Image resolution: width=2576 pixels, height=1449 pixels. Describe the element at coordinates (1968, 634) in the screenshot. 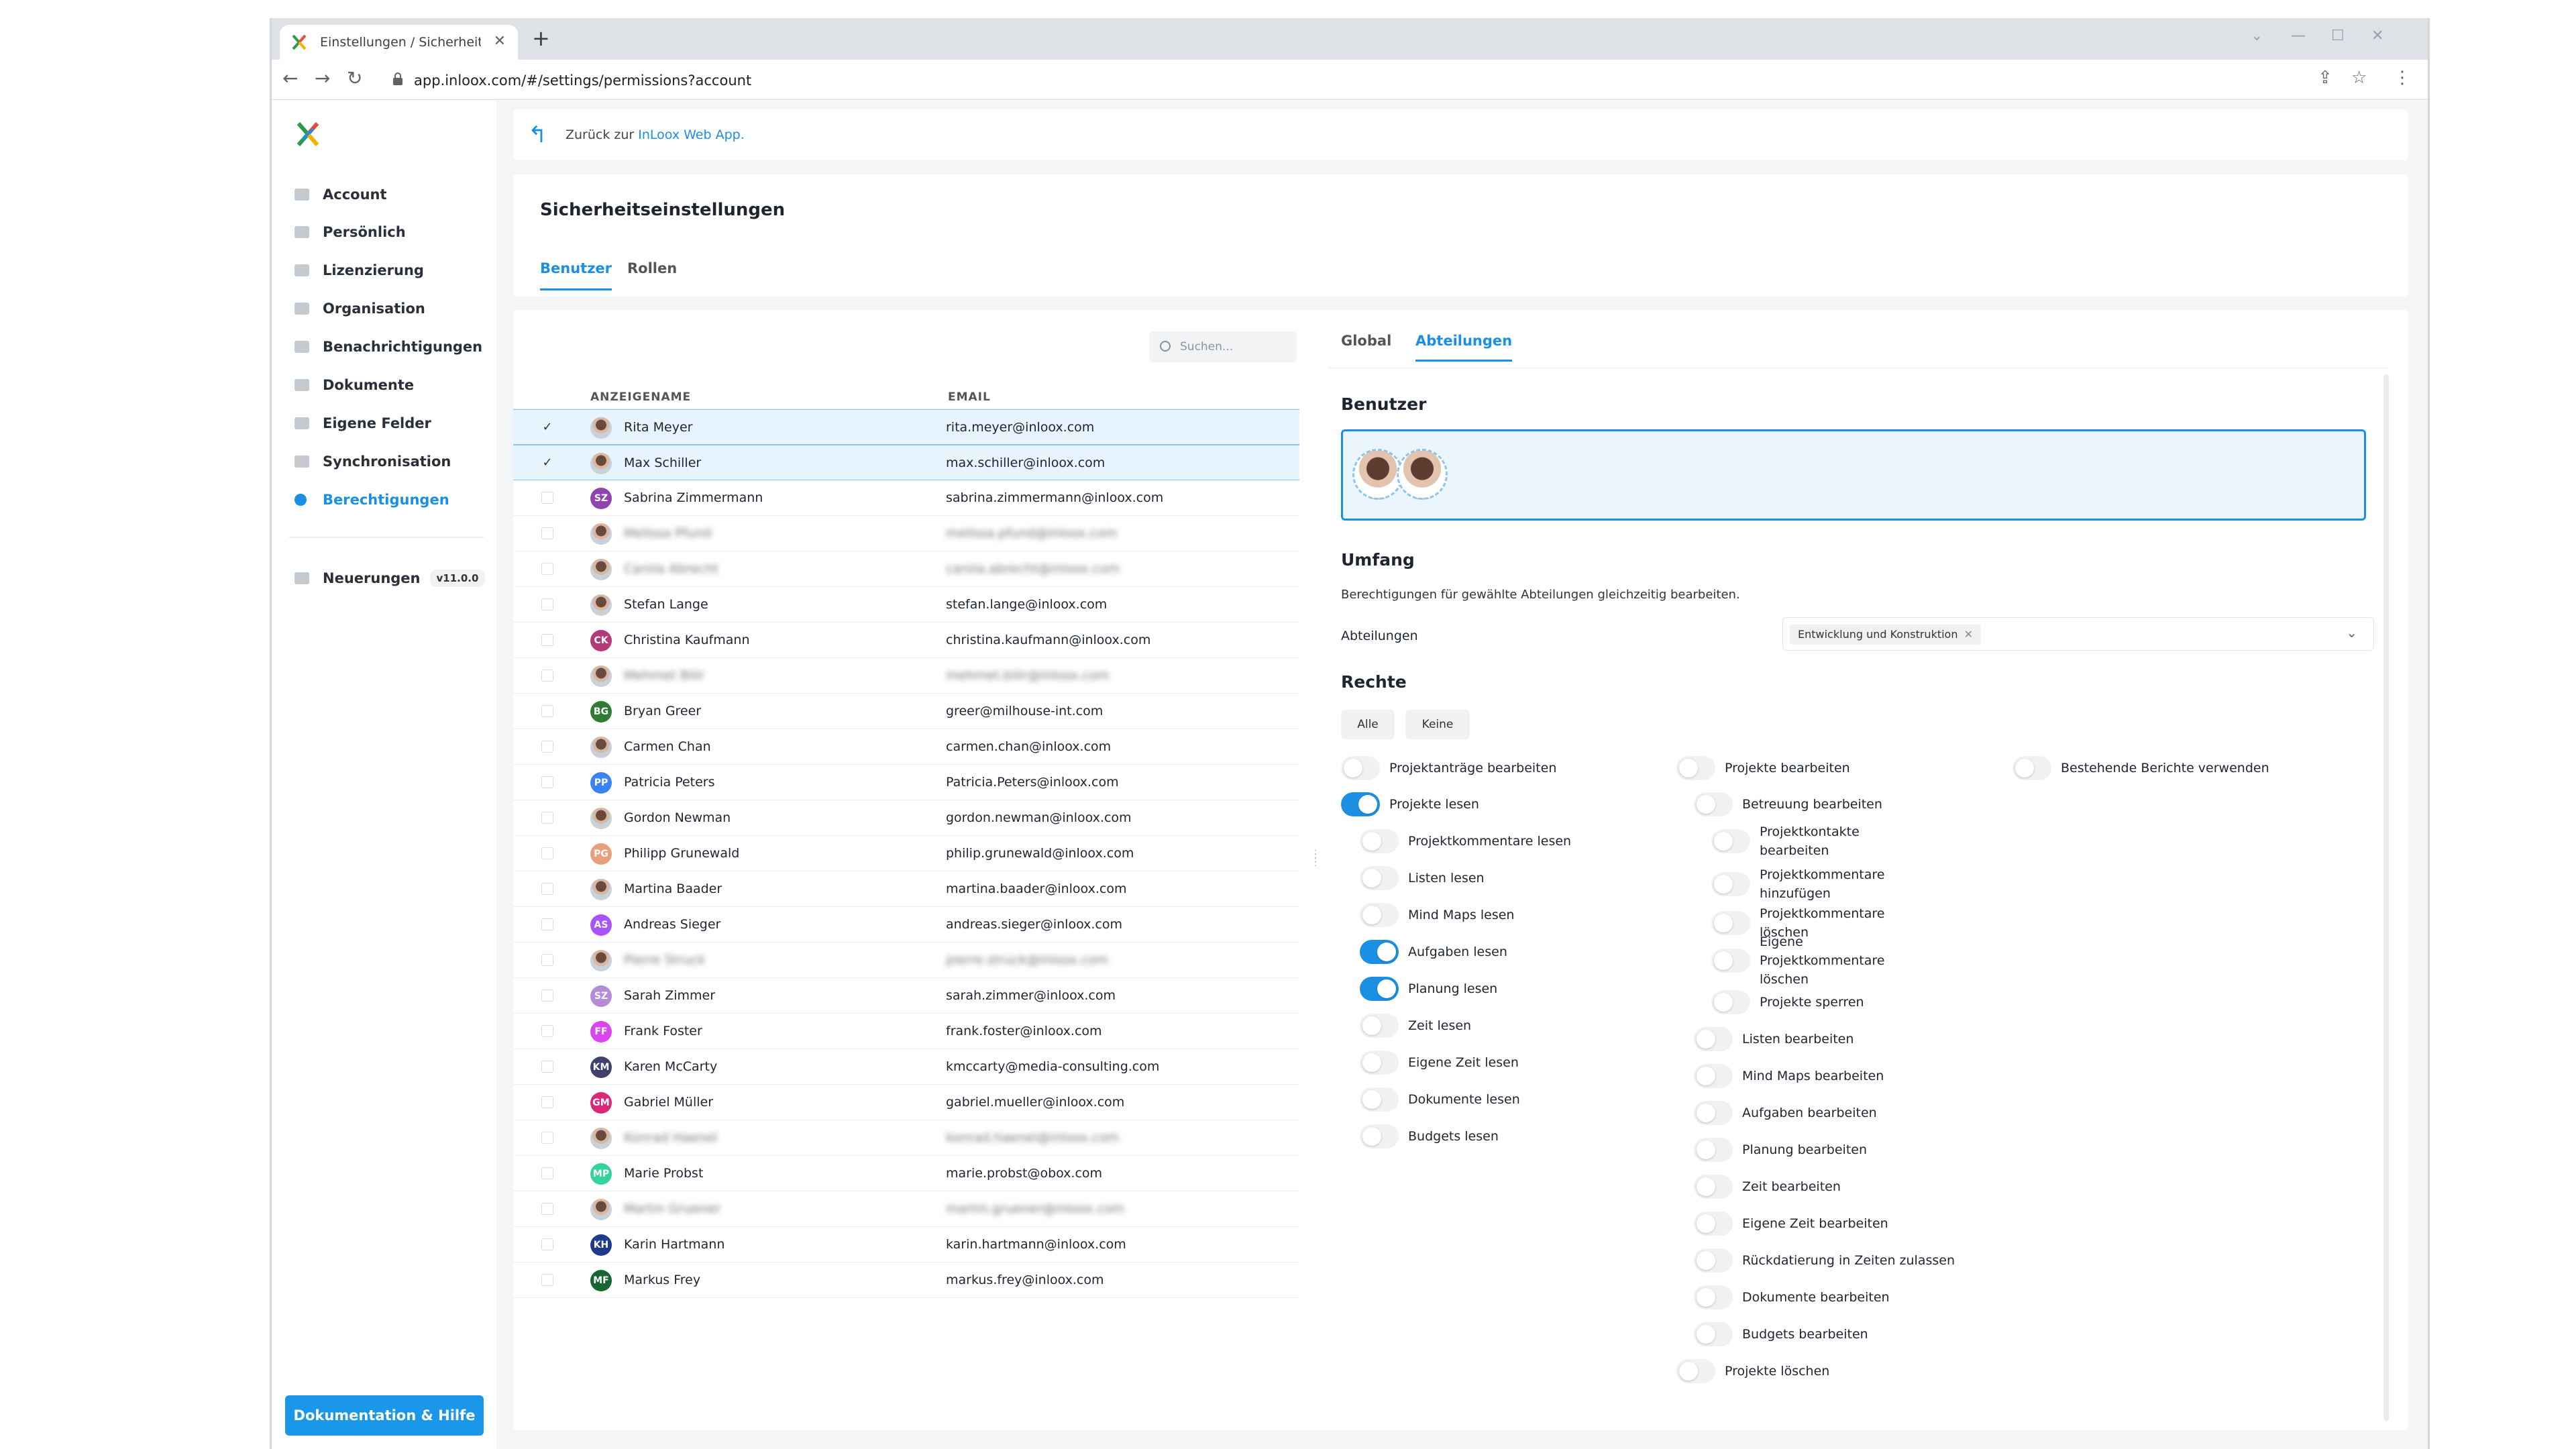

I see `remove-chip-icon: ✕` at that location.